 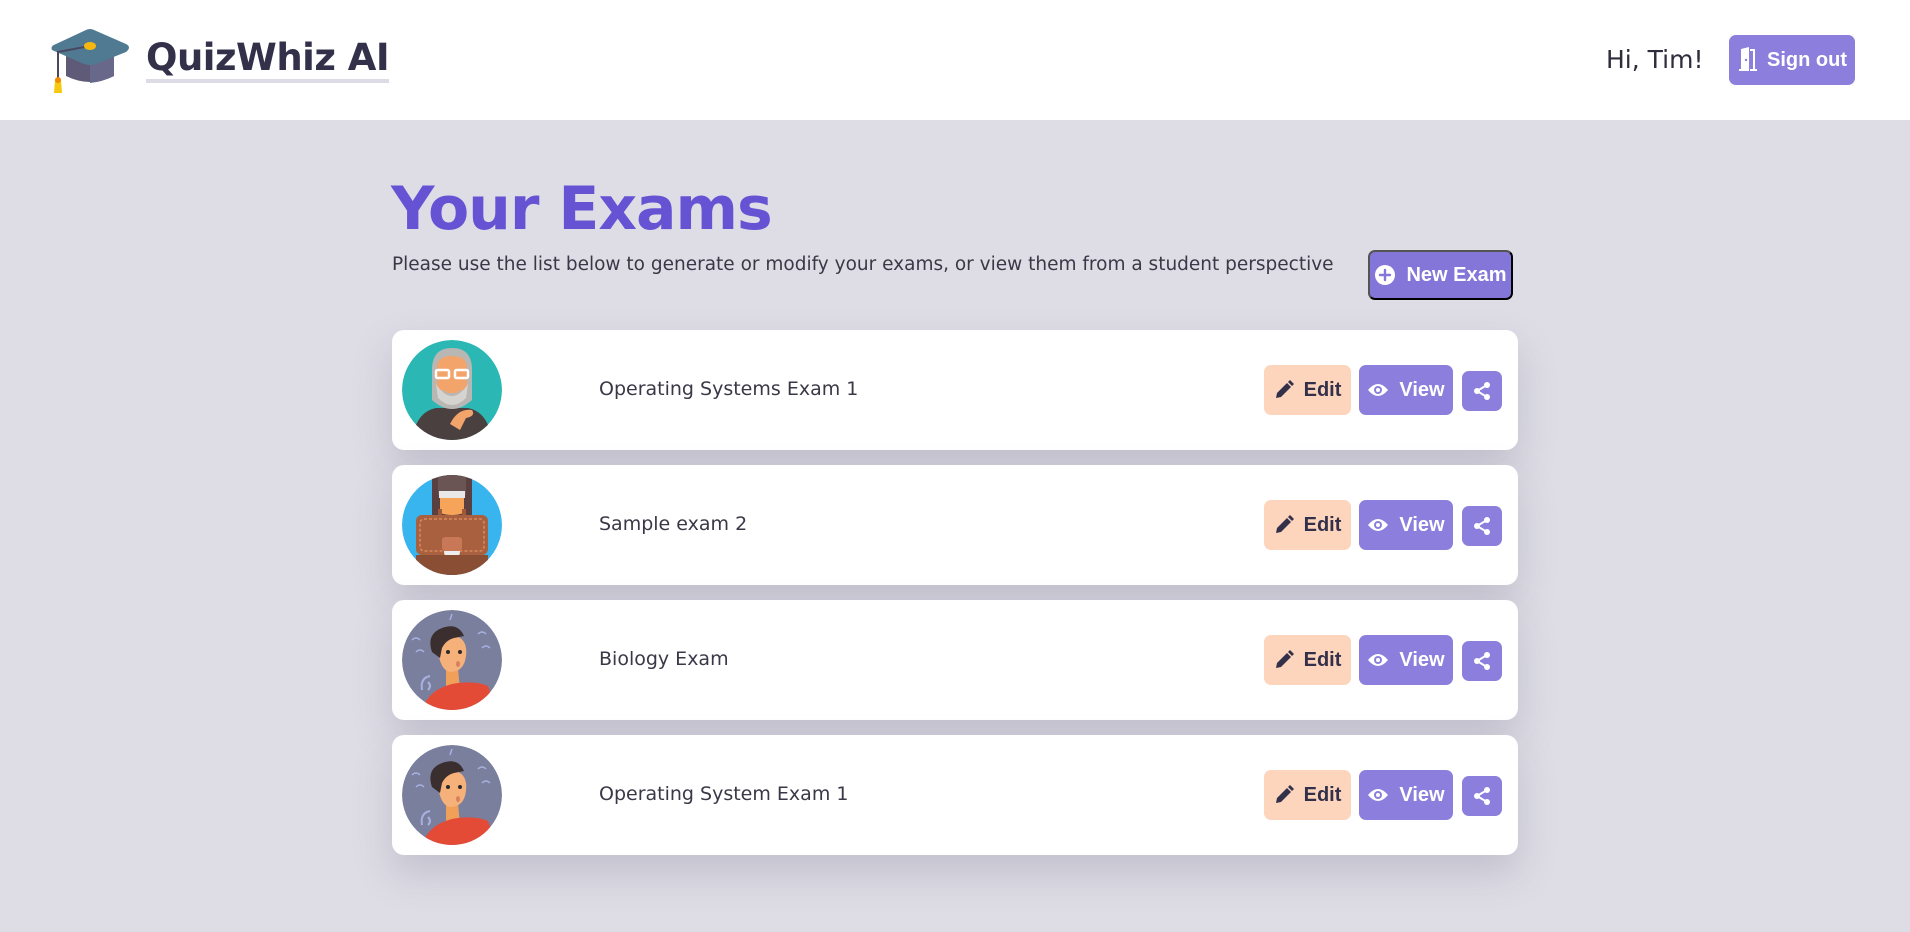 I want to click on new-exam-label: New Exam, so click(x=1456, y=274).